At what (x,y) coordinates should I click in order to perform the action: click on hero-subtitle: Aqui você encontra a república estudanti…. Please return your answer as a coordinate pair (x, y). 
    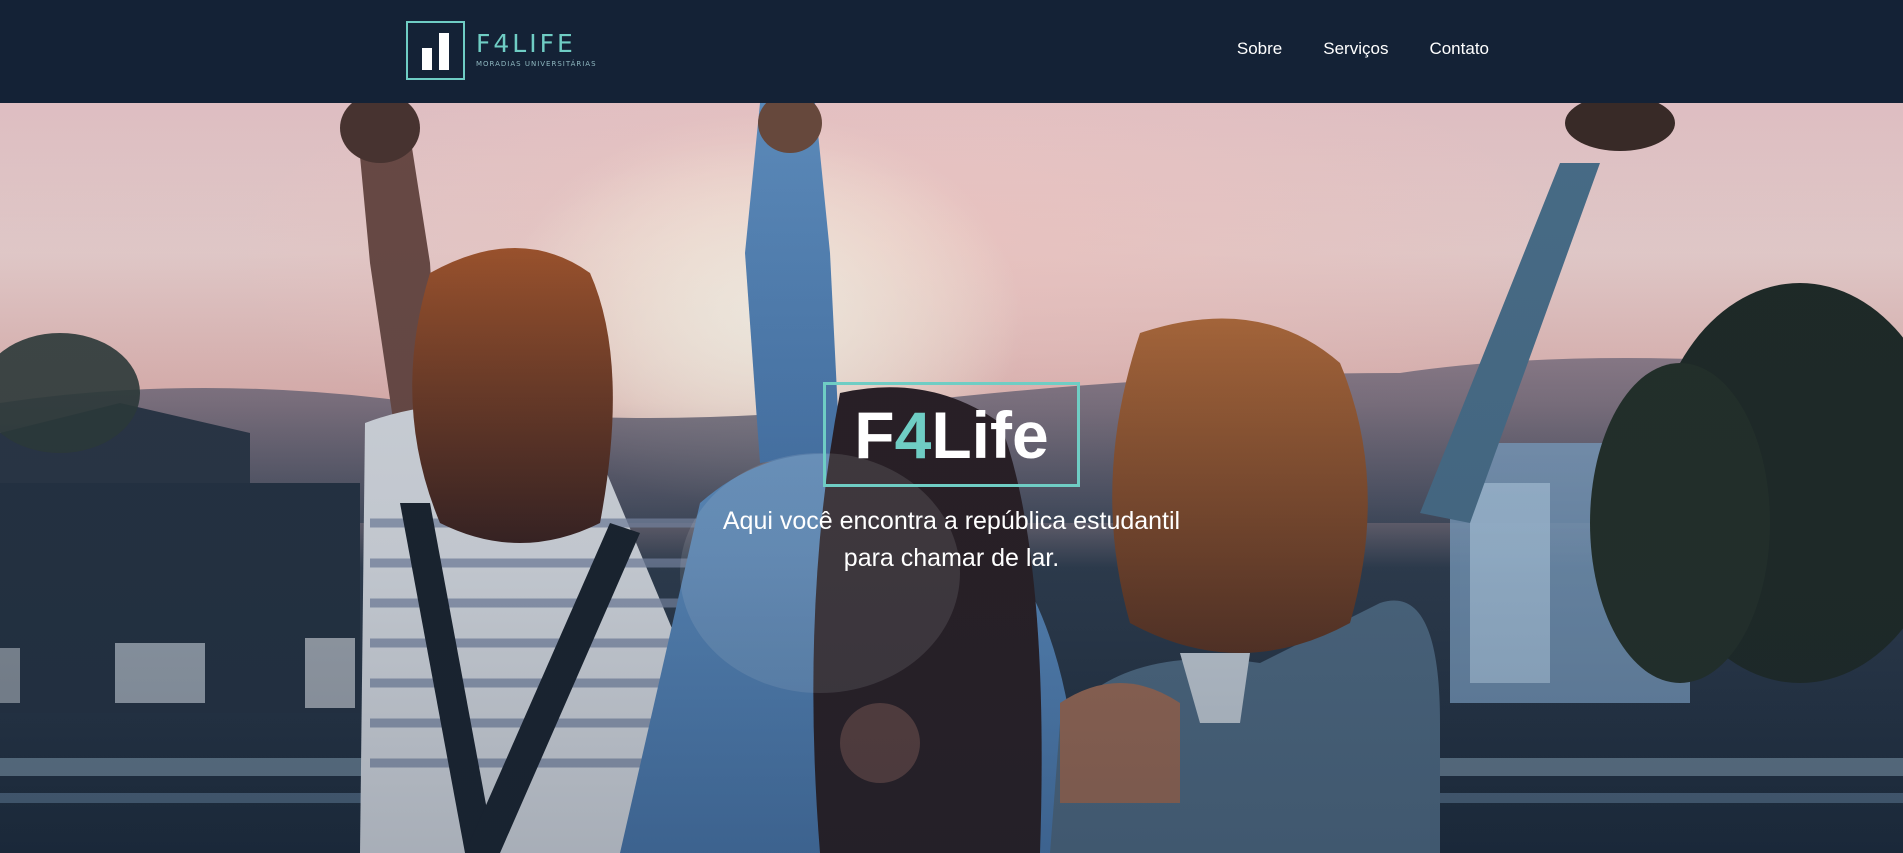
    Looking at the image, I should click on (951, 540).